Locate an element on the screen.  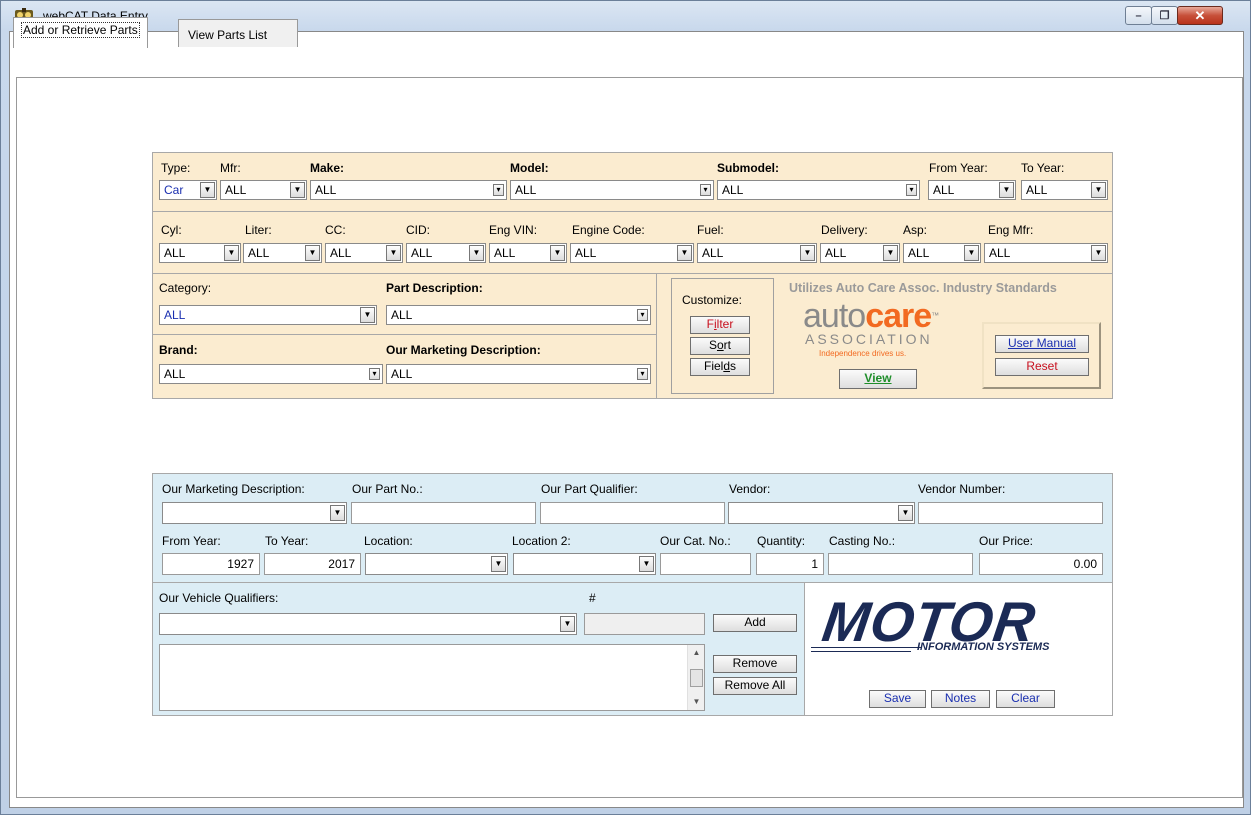
autocare-logo-tm: ™ is located at coordinates (935, 315).